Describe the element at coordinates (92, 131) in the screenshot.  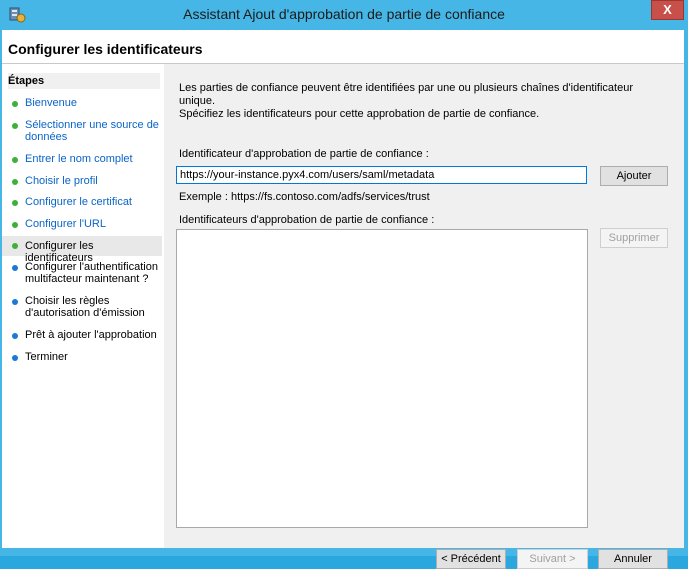
I see `step-label: Sélectionner une source de données` at that location.